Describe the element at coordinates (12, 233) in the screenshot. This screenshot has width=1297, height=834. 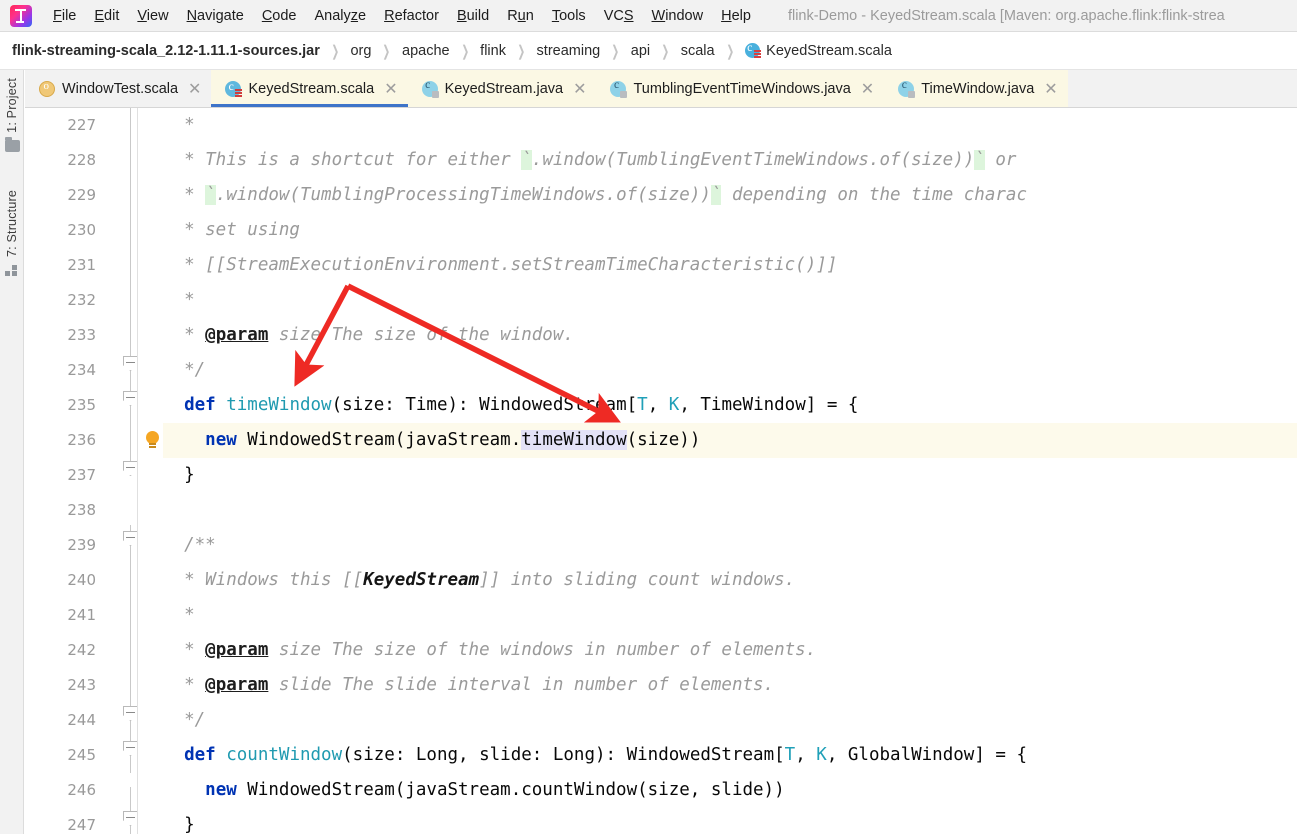
I see `sidebar-item-structure: 7: Structure` at that location.